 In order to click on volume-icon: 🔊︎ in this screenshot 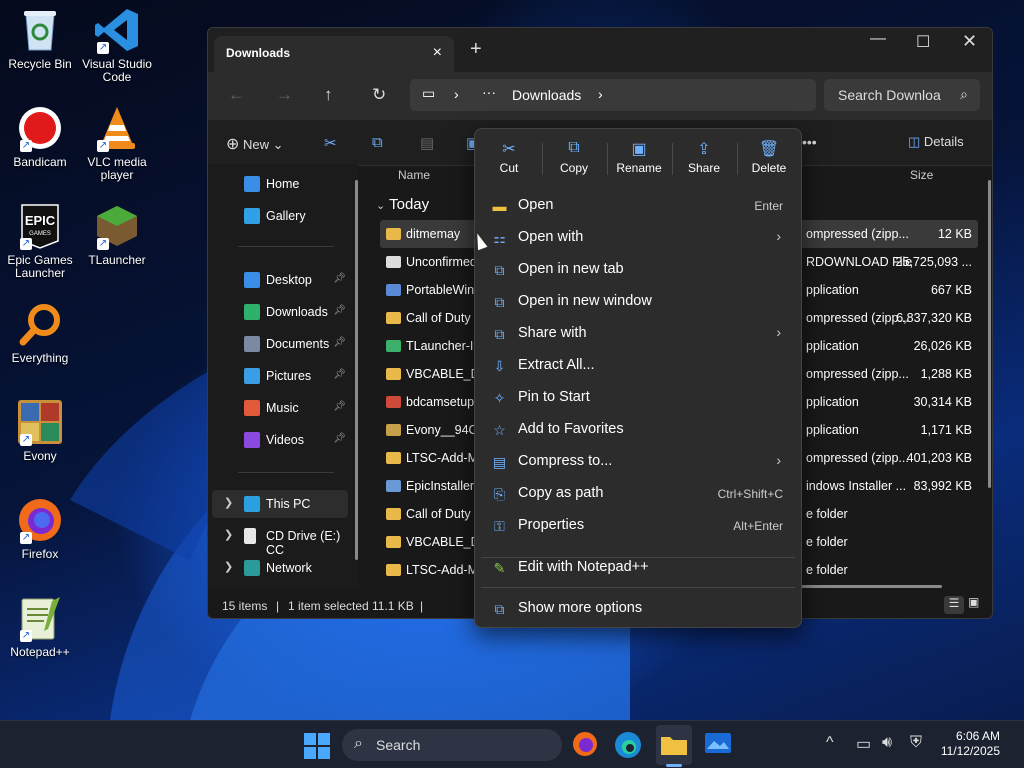, I will do `click(887, 743)`.